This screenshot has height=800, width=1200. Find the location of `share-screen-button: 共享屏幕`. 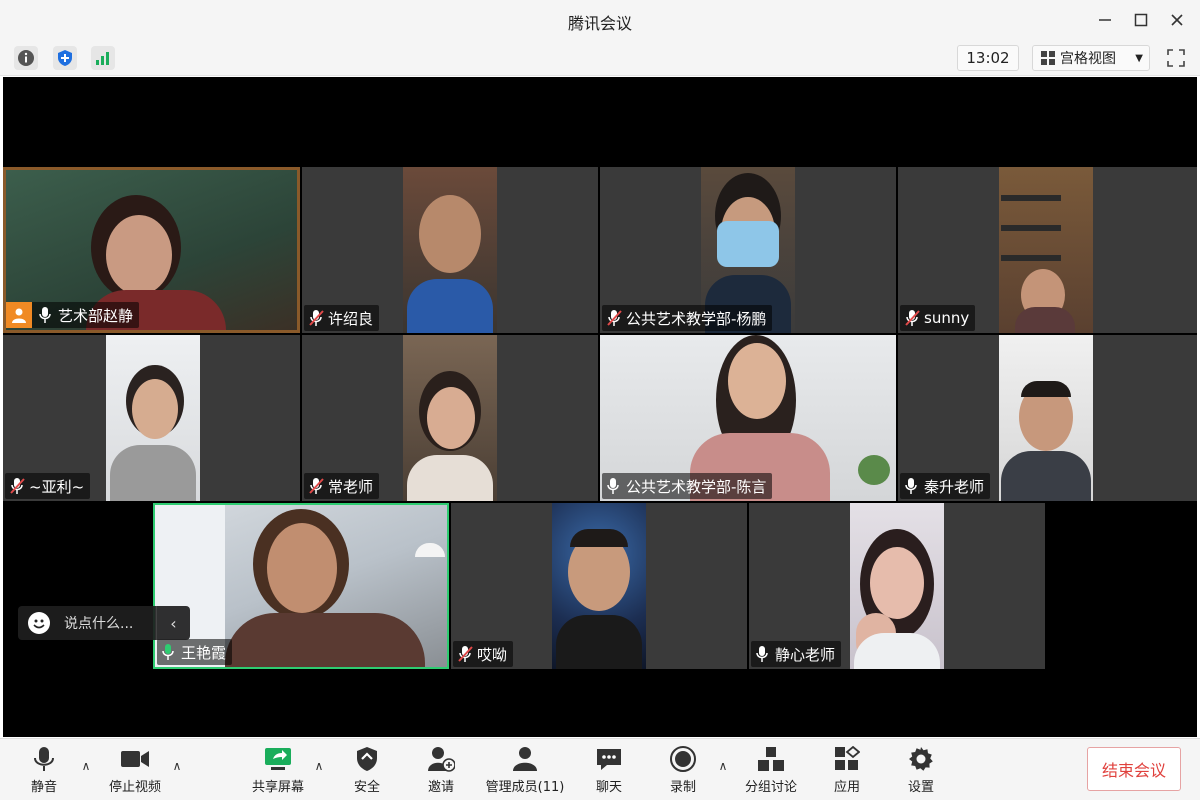

share-screen-button: 共享屏幕 is located at coordinates (278, 771).